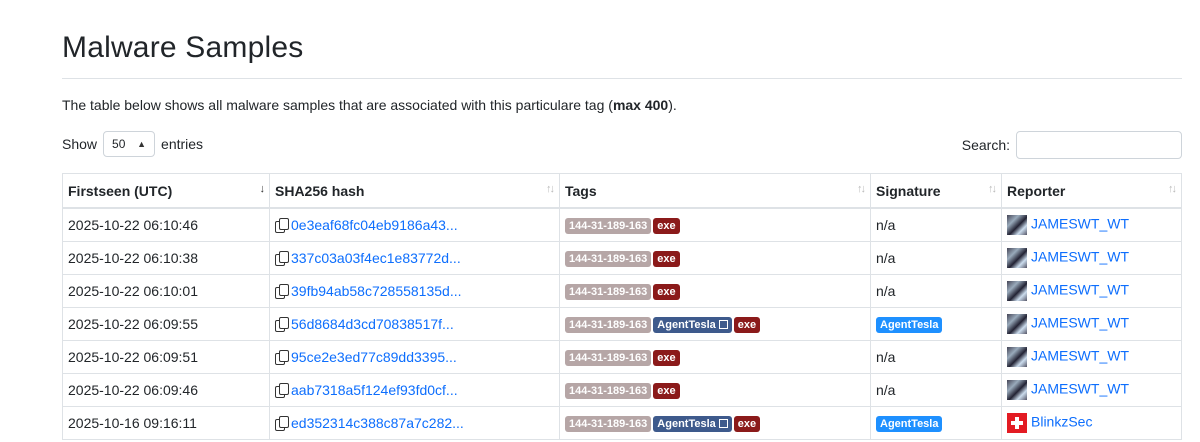 This screenshot has width=1200, height=442. Describe the element at coordinates (166, 423) in the screenshot. I see `firstseen-cell: 2025-10-16 09:16:11` at that location.